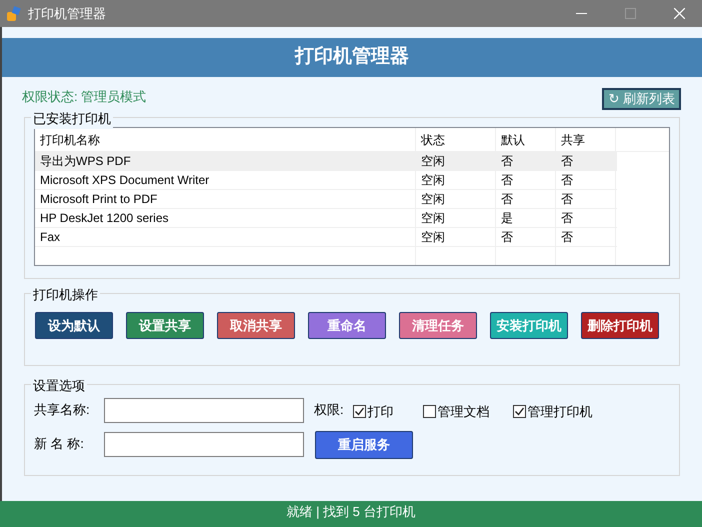 This screenshot has width=702, height=527. Describe the element at coordinates (225, 237) in the screenshot. I see `table-cell: Fax` at that location.